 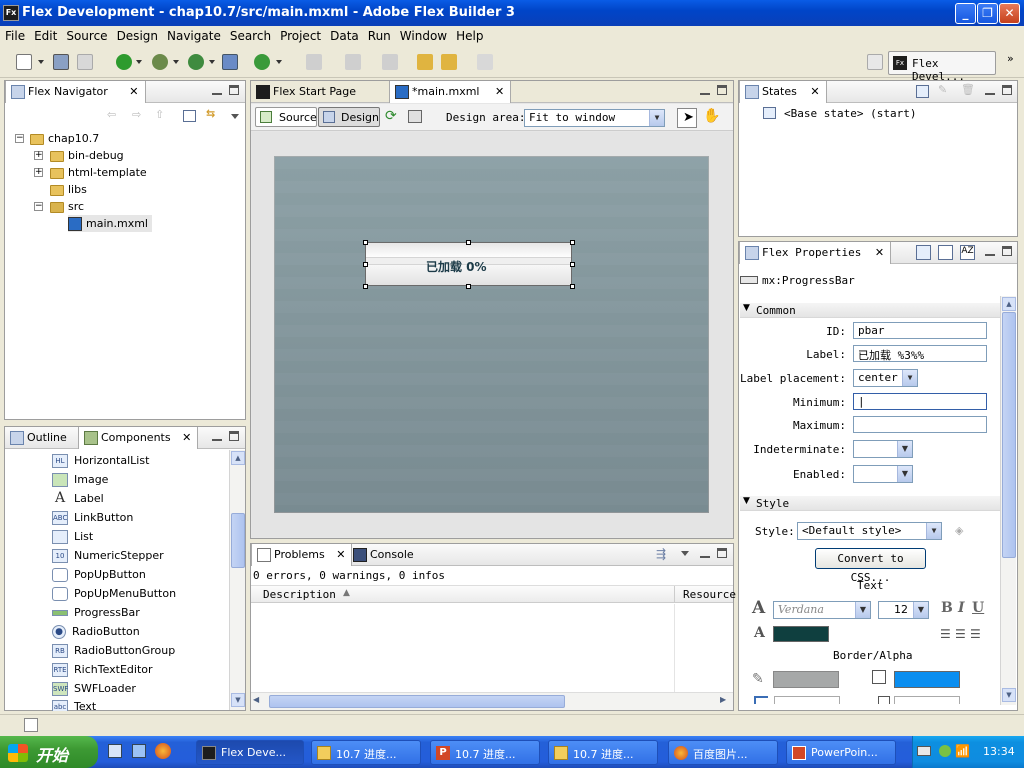 I want to click on enabled-select: ▼, so click(x=883, y=474).